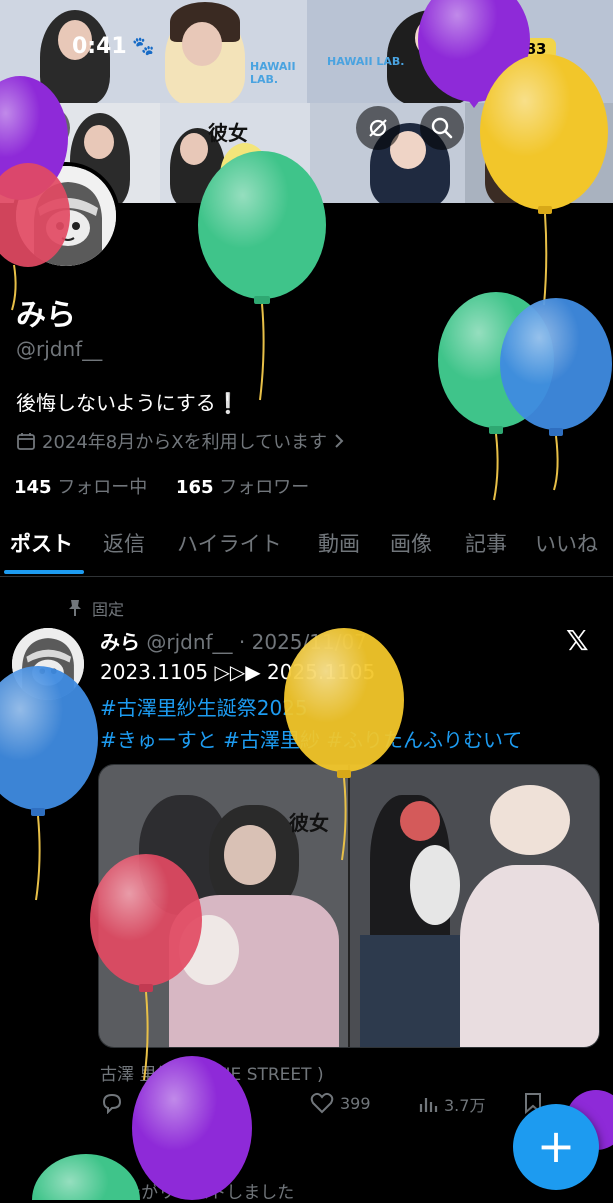  I want to click on balloon-blue-right, so click(556, 394).